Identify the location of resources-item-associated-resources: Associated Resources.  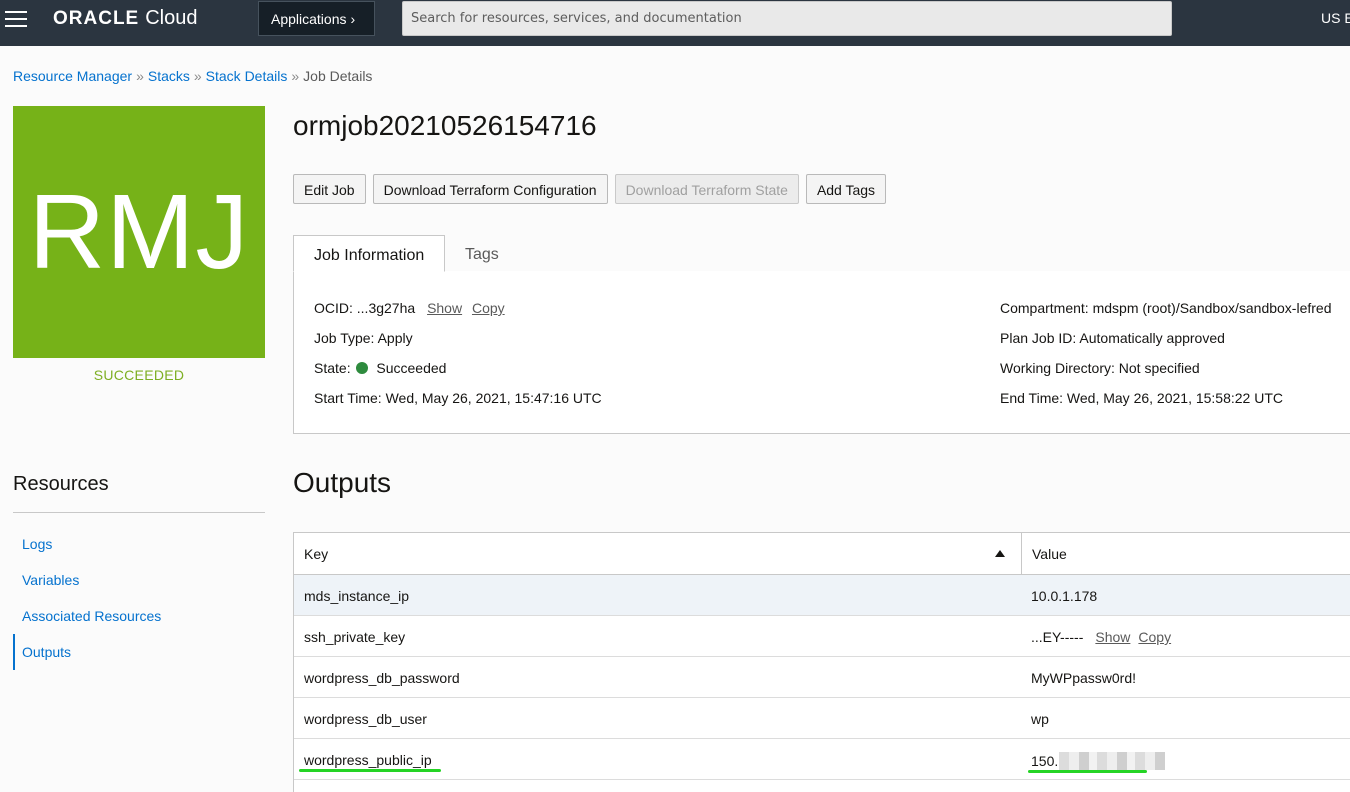
(139, 616).